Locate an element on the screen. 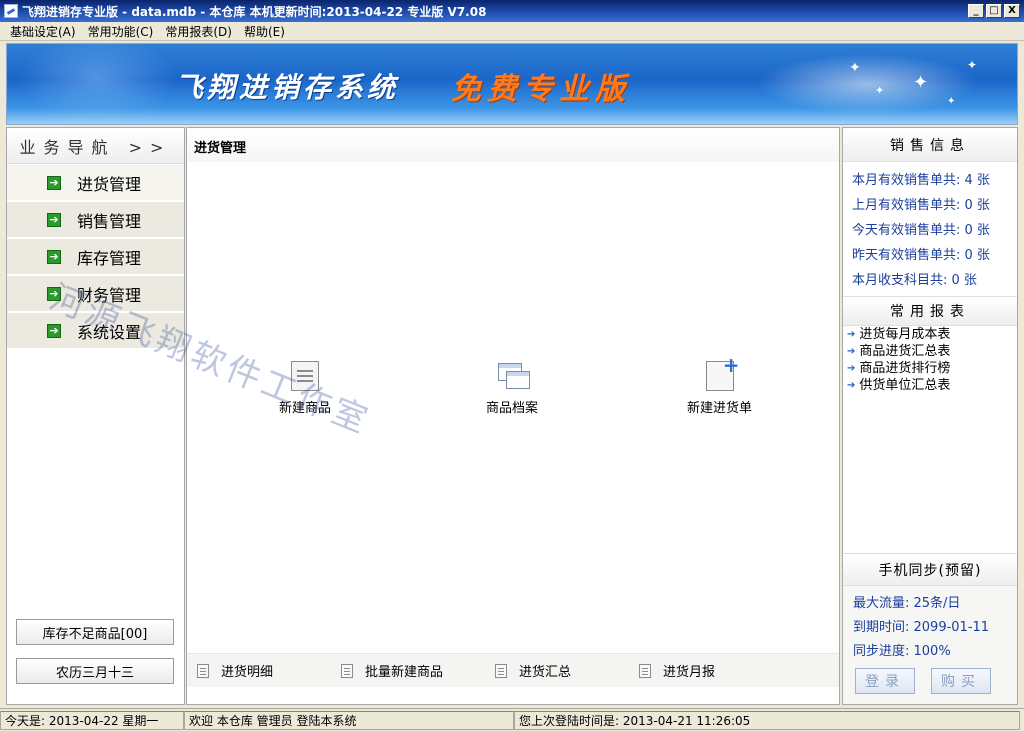  new-purchase-order-tool: 新建进货单 is located at coordinates (720, 384).